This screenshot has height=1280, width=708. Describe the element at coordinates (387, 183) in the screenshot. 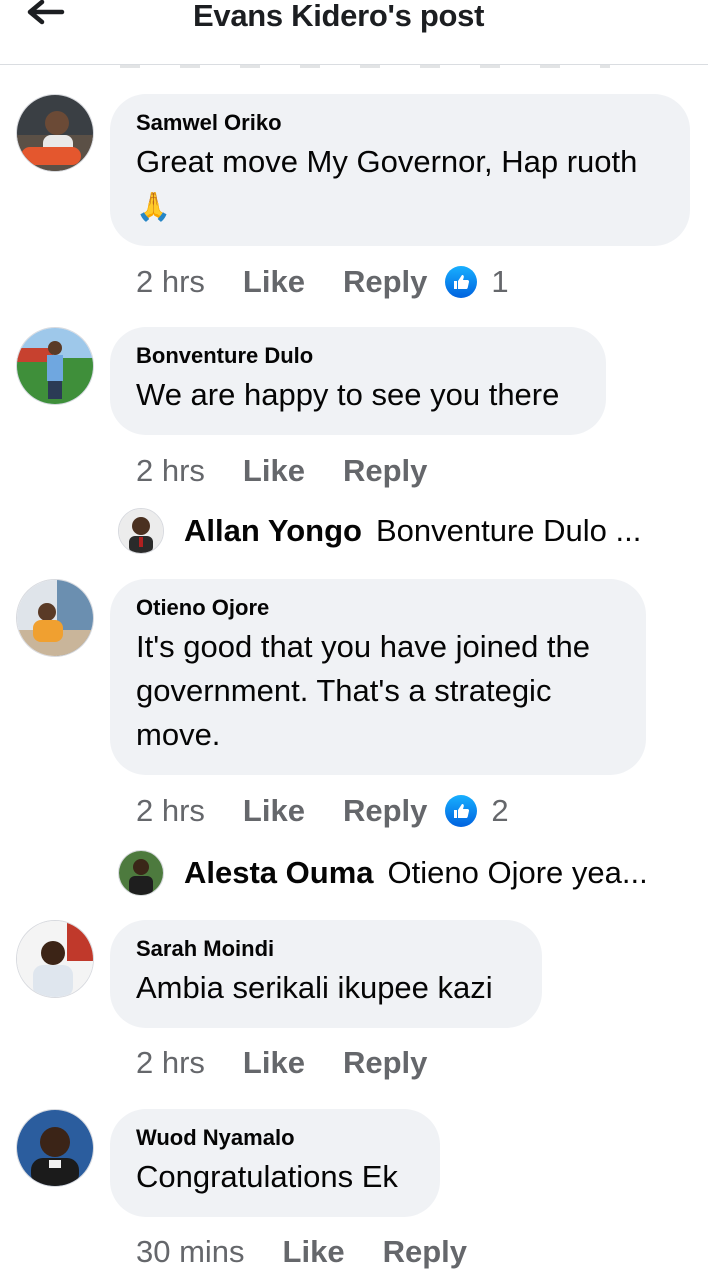

I see `comment-text: Great move My Governor, Hap ruoth 🙏` at that location.